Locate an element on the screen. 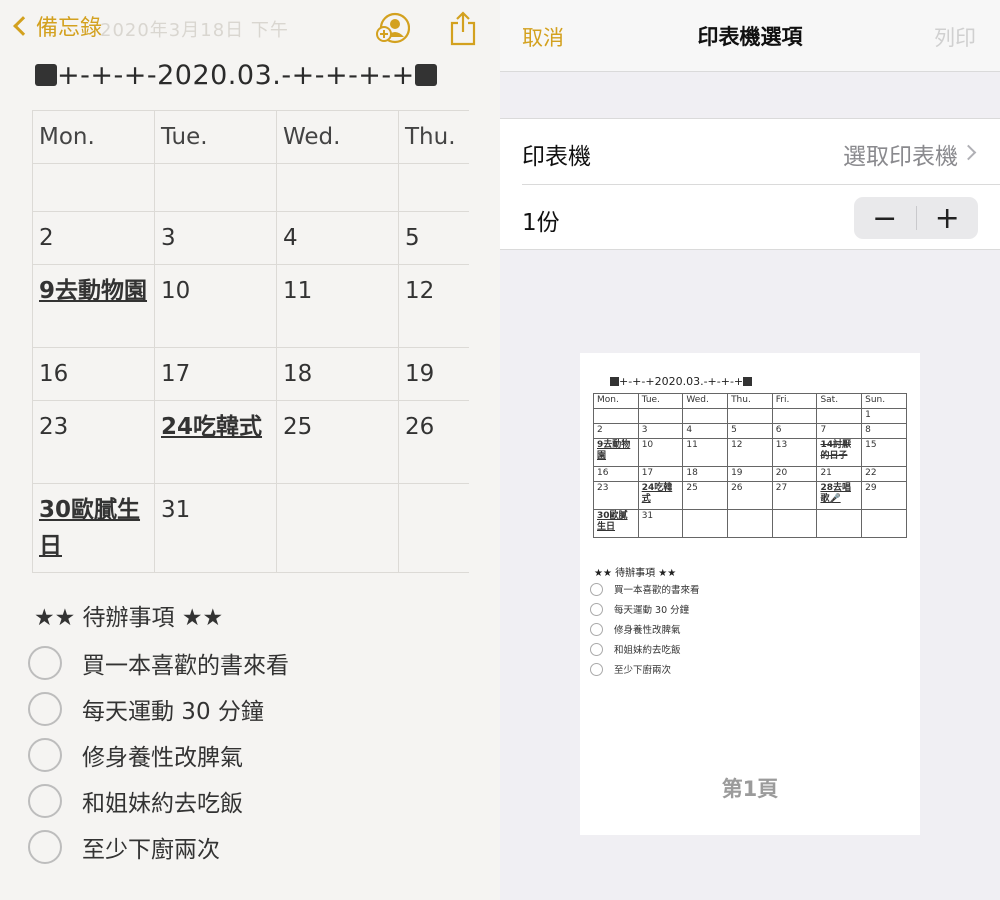 Image resolution: width=1000 pixels, height=900 pixels. calendar-cell: 2 is located at coordinates (93, 238).